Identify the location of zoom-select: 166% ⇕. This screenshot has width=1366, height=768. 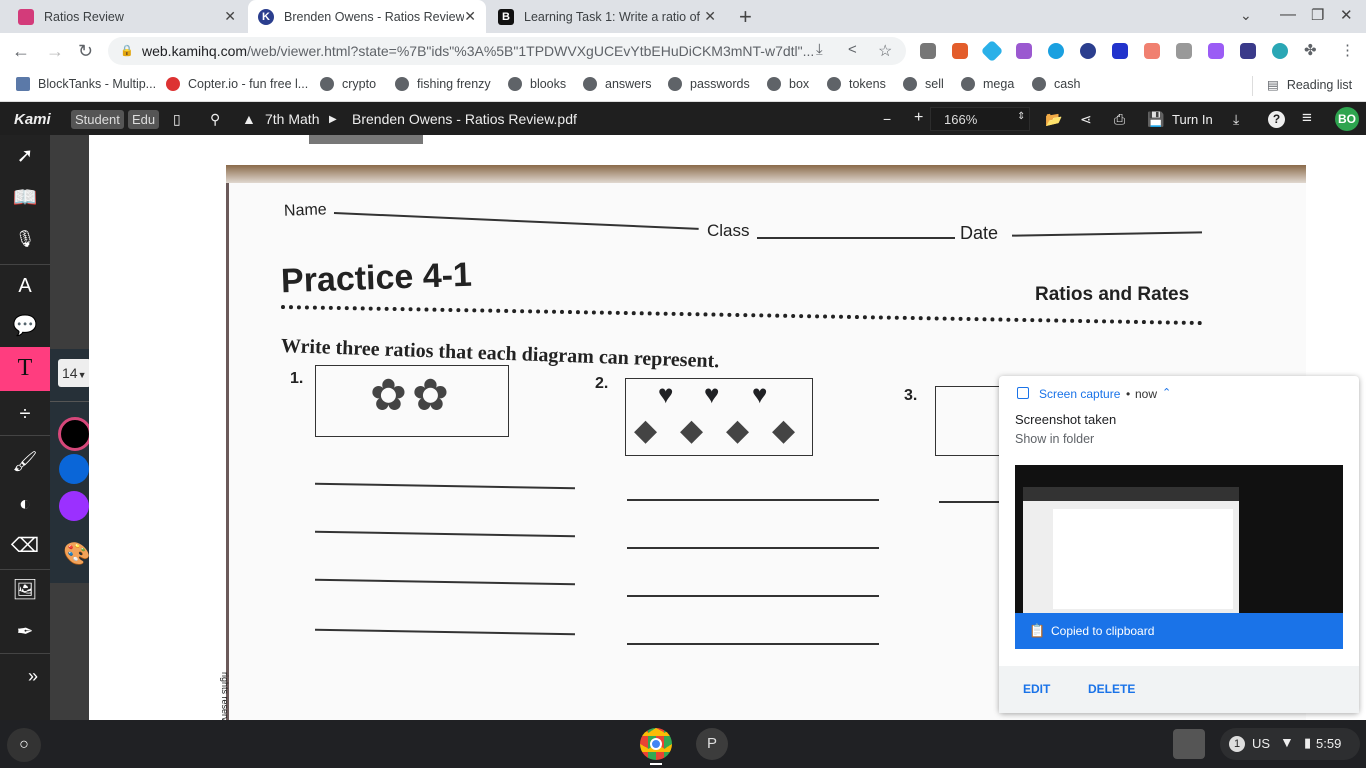
(980, 119).